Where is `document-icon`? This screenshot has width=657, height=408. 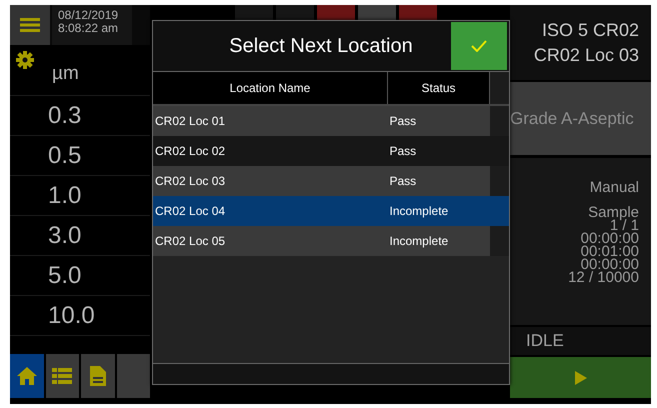 document-icon is located at coordinates (98, 376).